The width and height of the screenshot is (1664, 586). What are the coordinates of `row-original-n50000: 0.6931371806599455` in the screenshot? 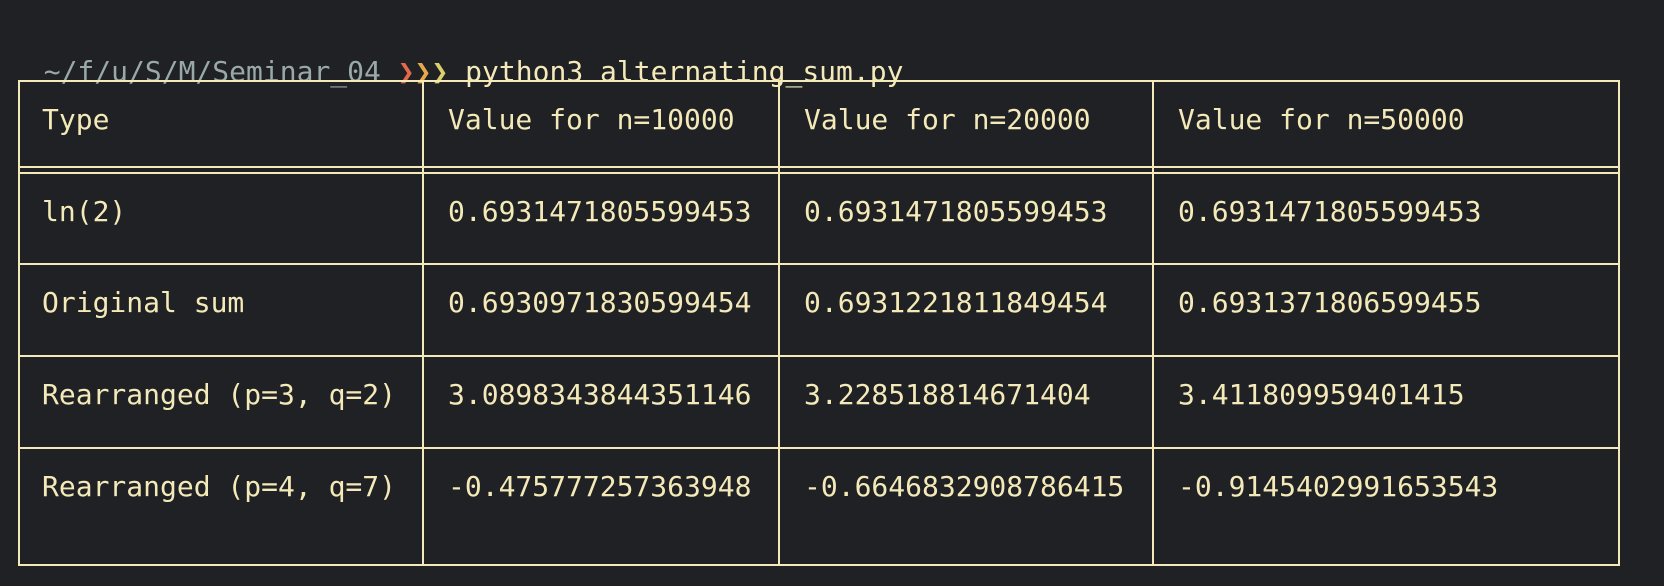 It's located at (1330, 302).